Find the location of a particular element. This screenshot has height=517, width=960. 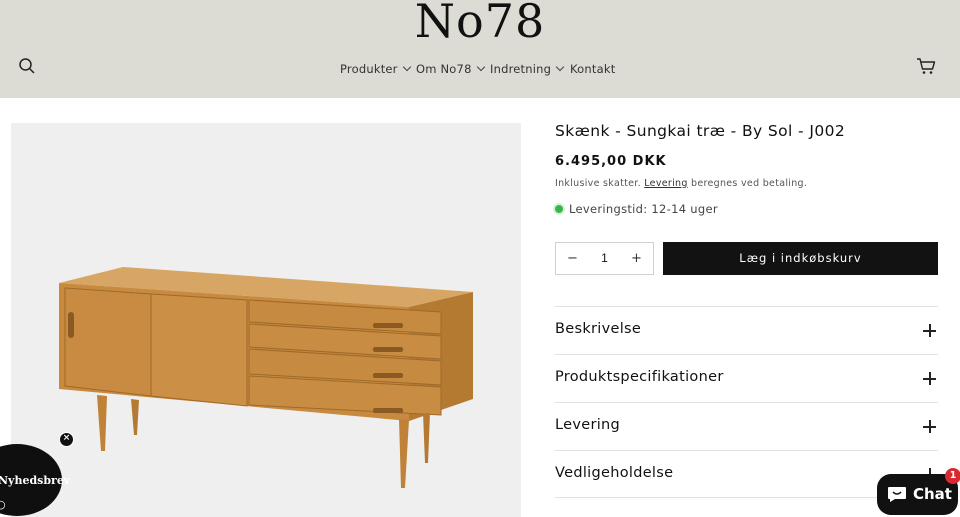

nav-item-kontakt: Kontakt is located at coordinates (592, 69).